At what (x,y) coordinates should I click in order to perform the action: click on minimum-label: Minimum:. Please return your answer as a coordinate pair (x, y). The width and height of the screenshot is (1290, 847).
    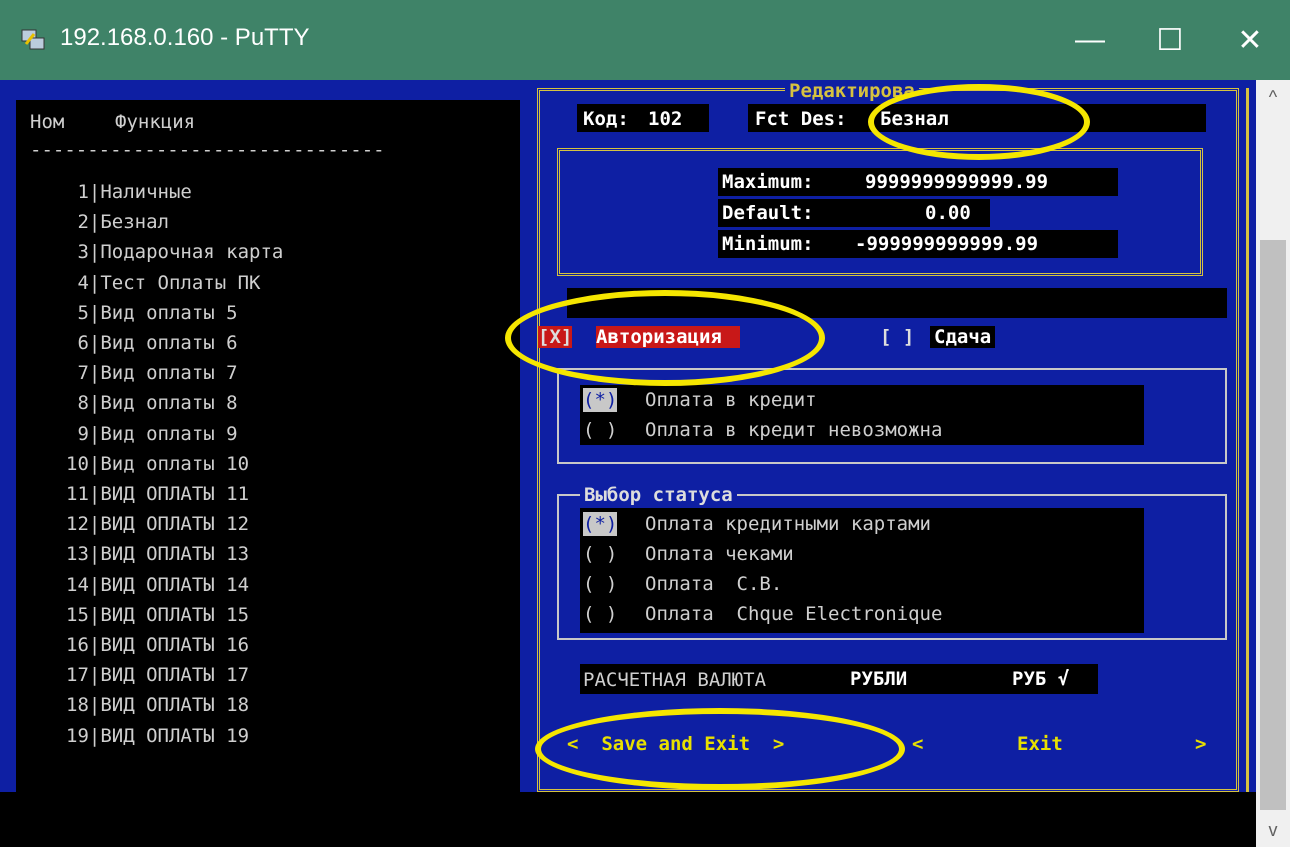
    Looking at the image, I should click on (768, 244).